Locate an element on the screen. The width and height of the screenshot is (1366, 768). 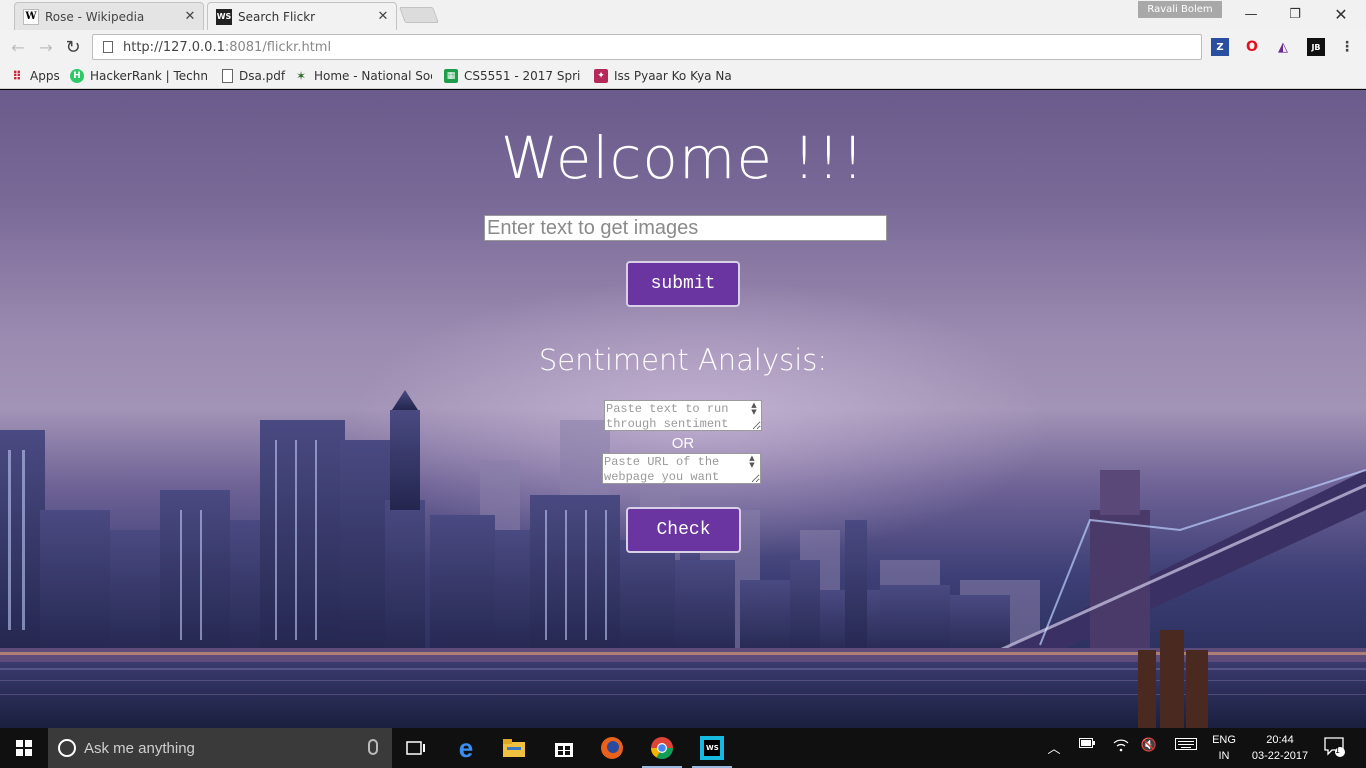
wifi-icon is located at coordinates (1121, 745).